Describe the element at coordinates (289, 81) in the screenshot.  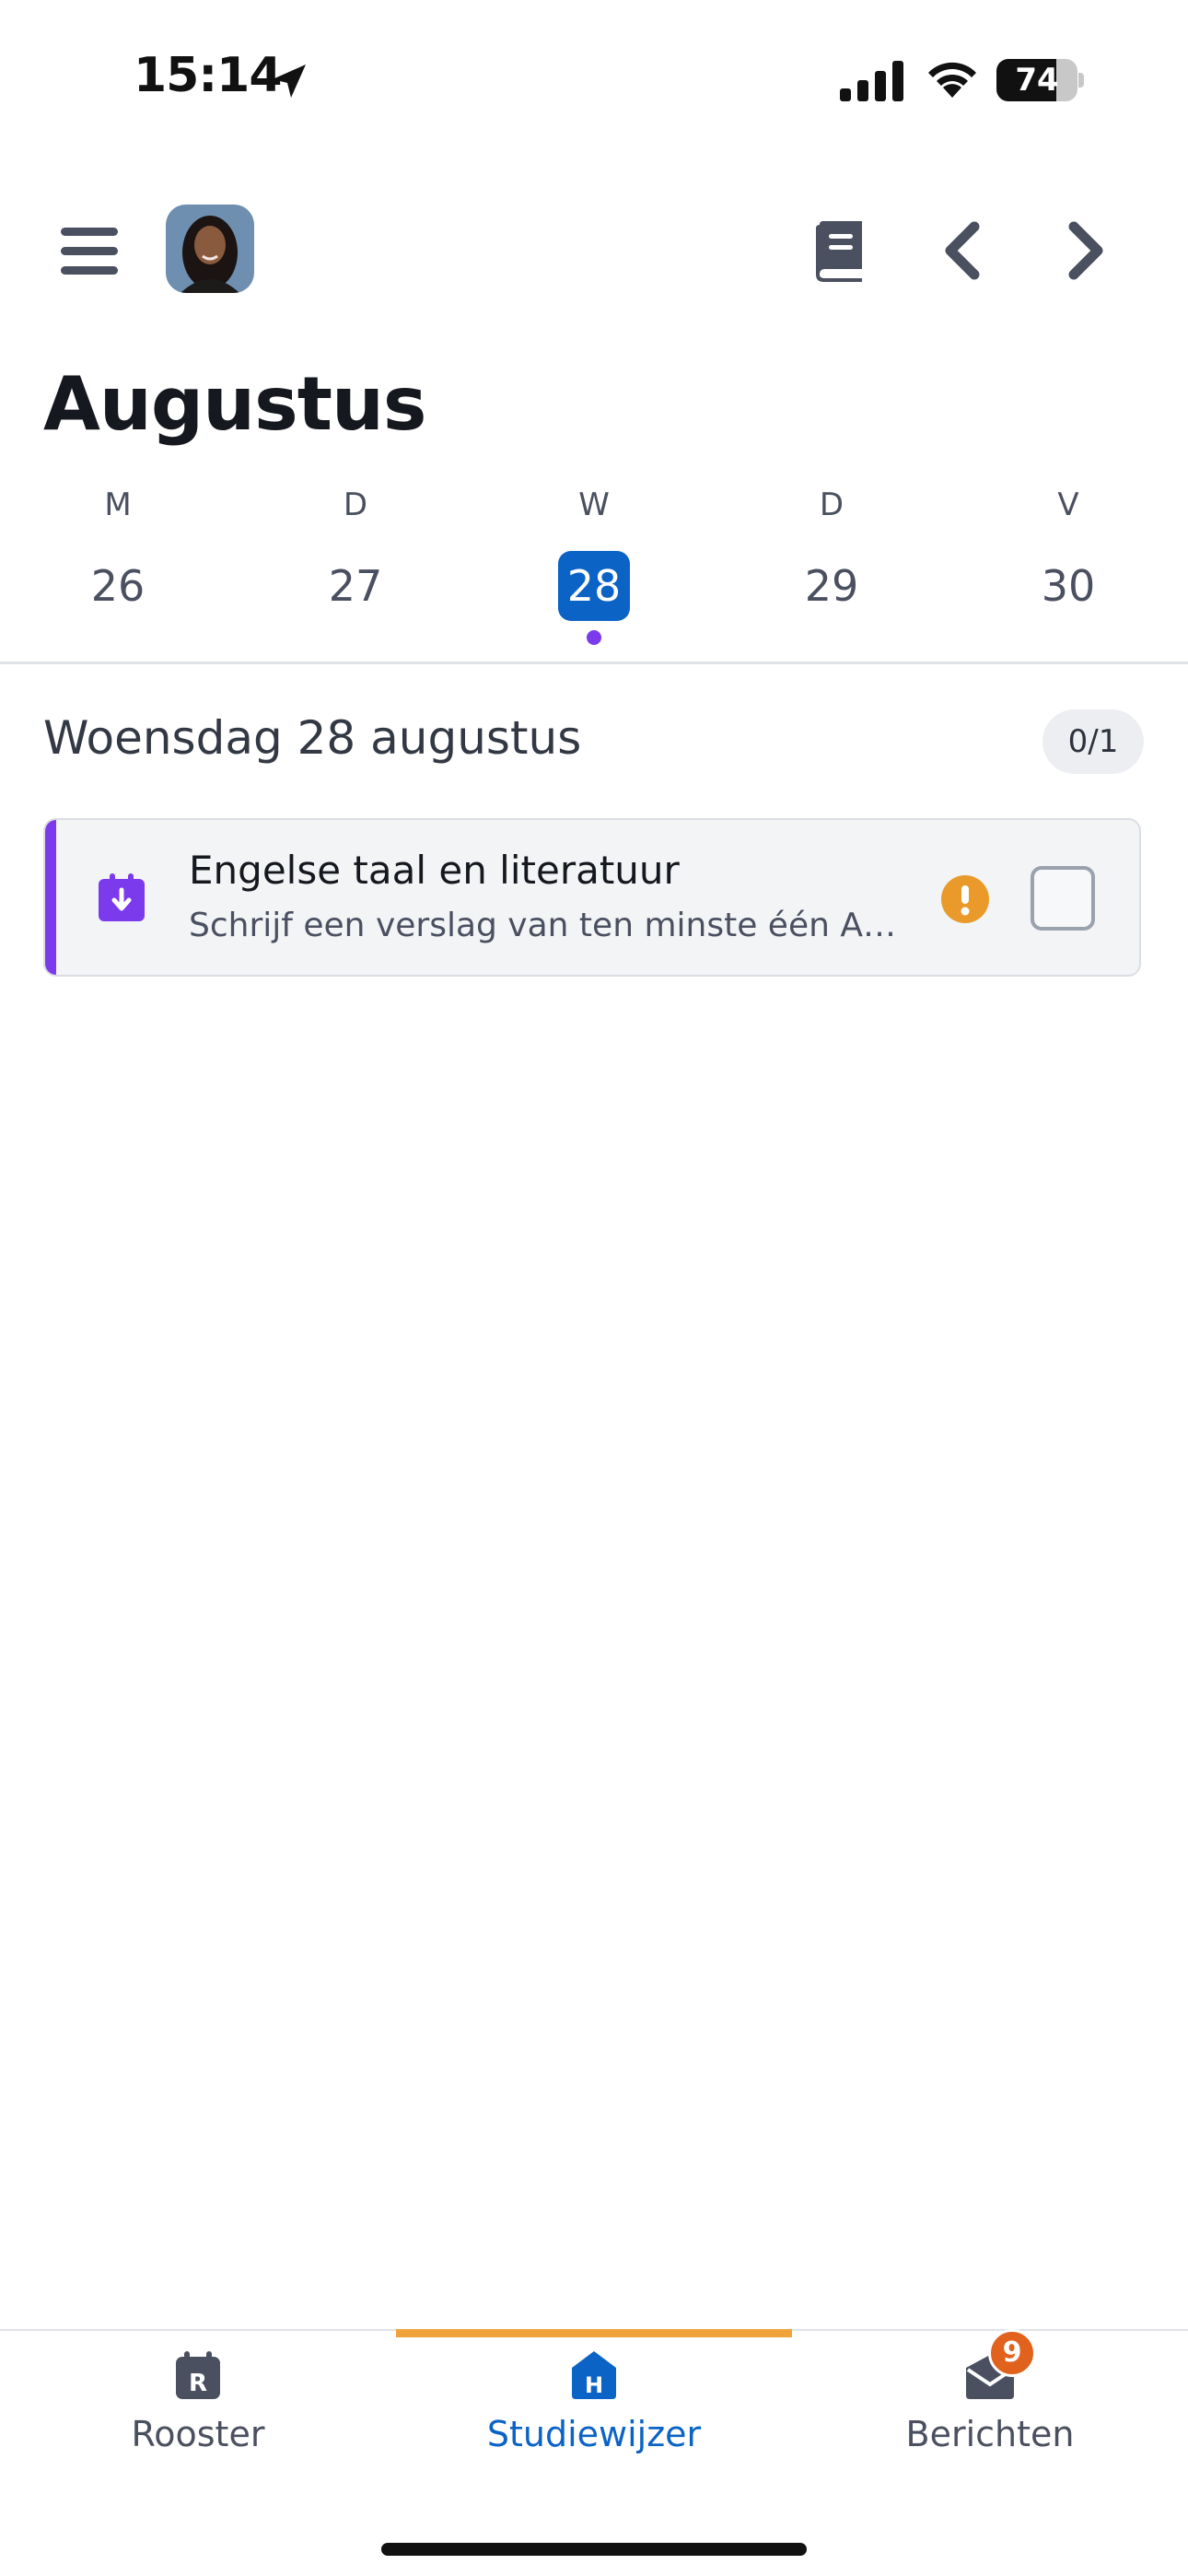
I see `location-arrow-icon` at that location.